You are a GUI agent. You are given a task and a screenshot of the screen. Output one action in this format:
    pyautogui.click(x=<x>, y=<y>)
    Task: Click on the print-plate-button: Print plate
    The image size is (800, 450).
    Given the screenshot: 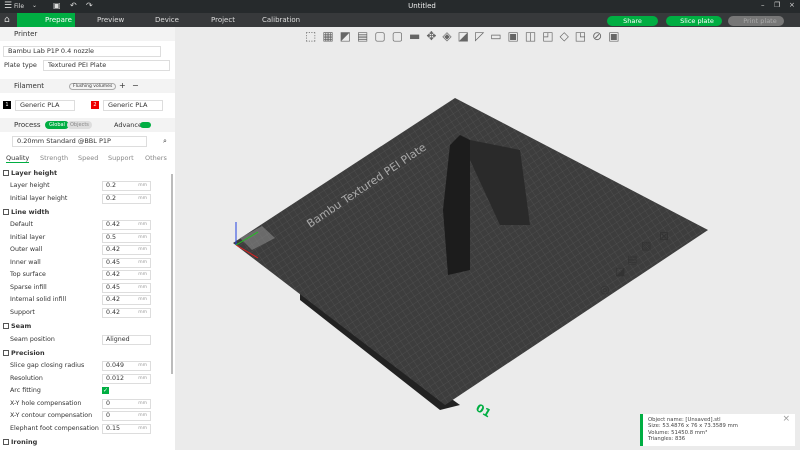 What is the action you would take?
    pyautogui.click(x=756, y=21)
    